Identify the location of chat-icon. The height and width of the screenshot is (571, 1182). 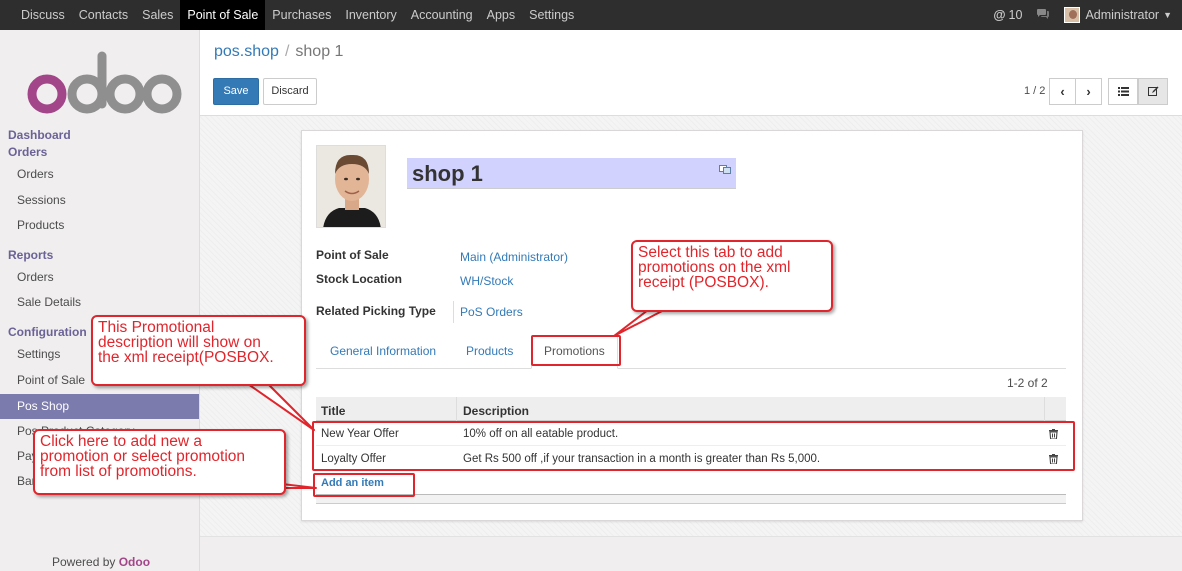
(1043, 15).